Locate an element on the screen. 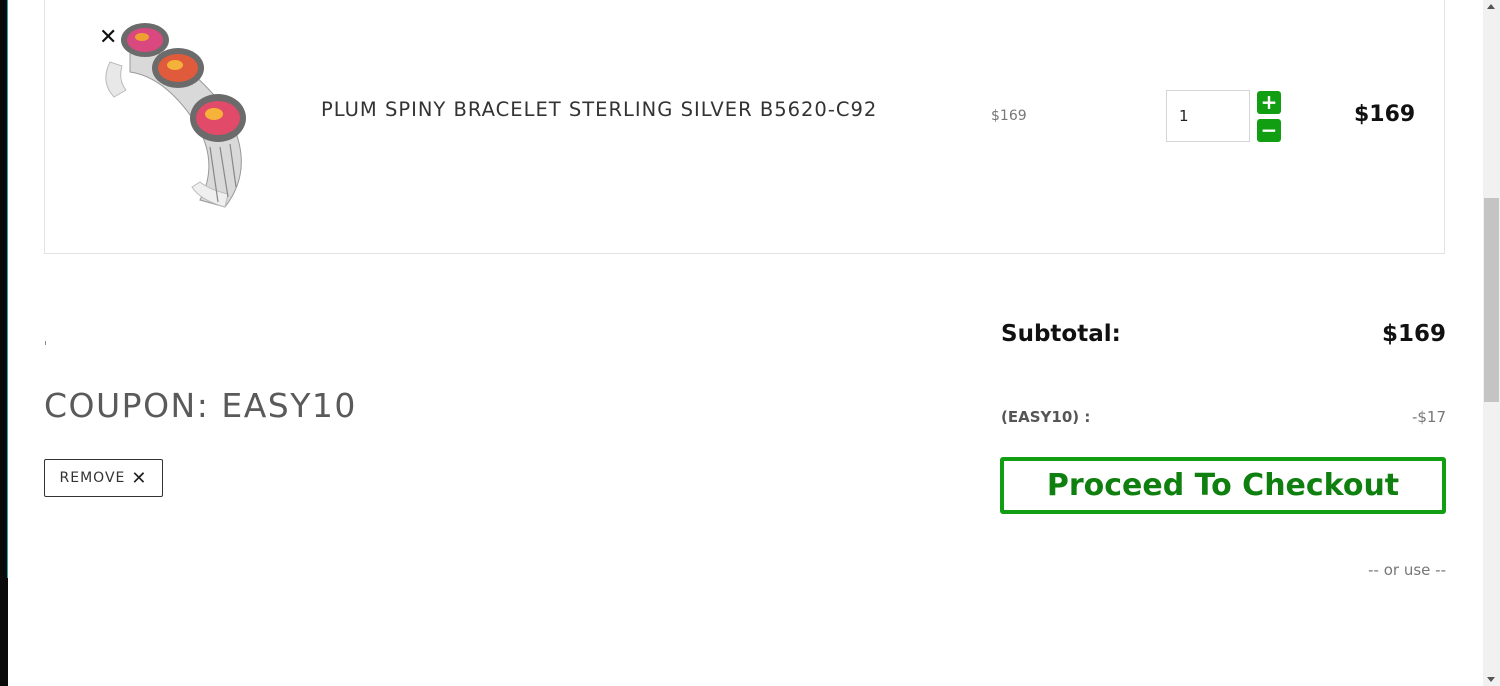 This screenshot has height=686, width=1500. product-image is located at coordinates (180, 117).